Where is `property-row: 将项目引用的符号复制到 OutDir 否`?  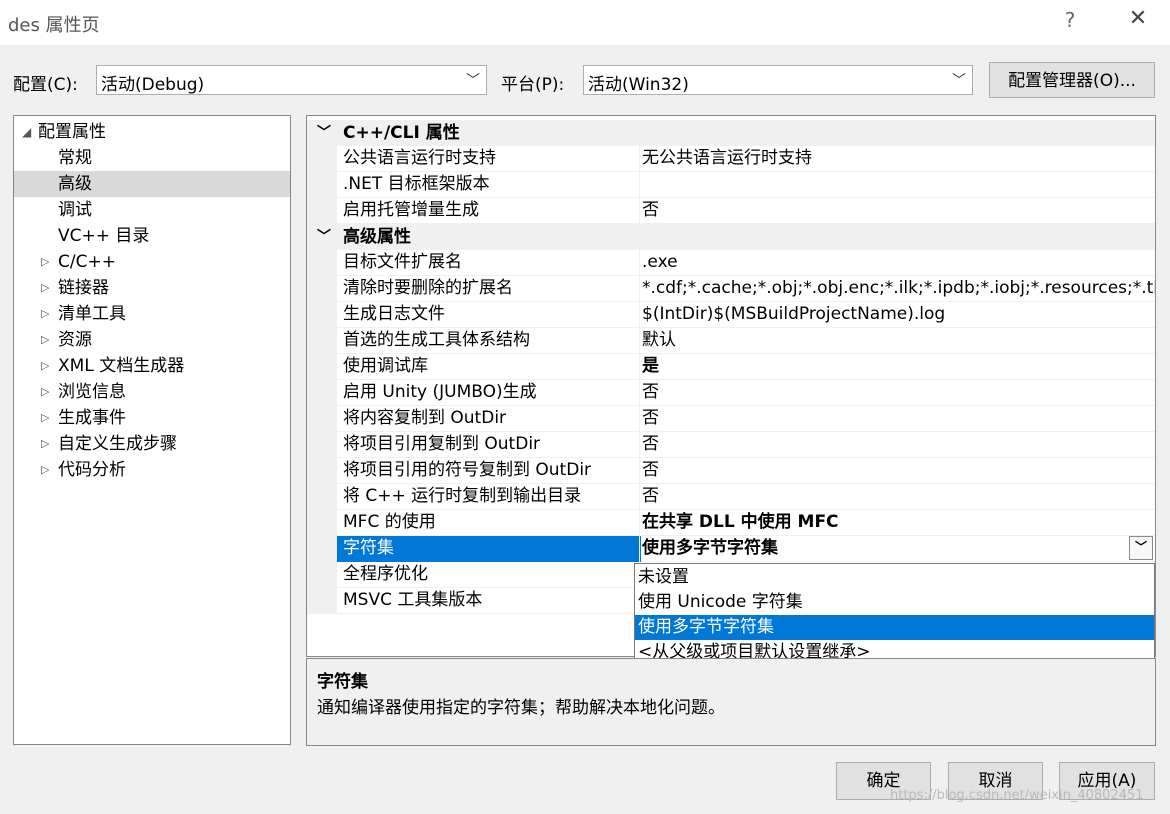
property-row: 将项目引用的符号复制到 OutDir 否 is located at coordinates (731, 471).